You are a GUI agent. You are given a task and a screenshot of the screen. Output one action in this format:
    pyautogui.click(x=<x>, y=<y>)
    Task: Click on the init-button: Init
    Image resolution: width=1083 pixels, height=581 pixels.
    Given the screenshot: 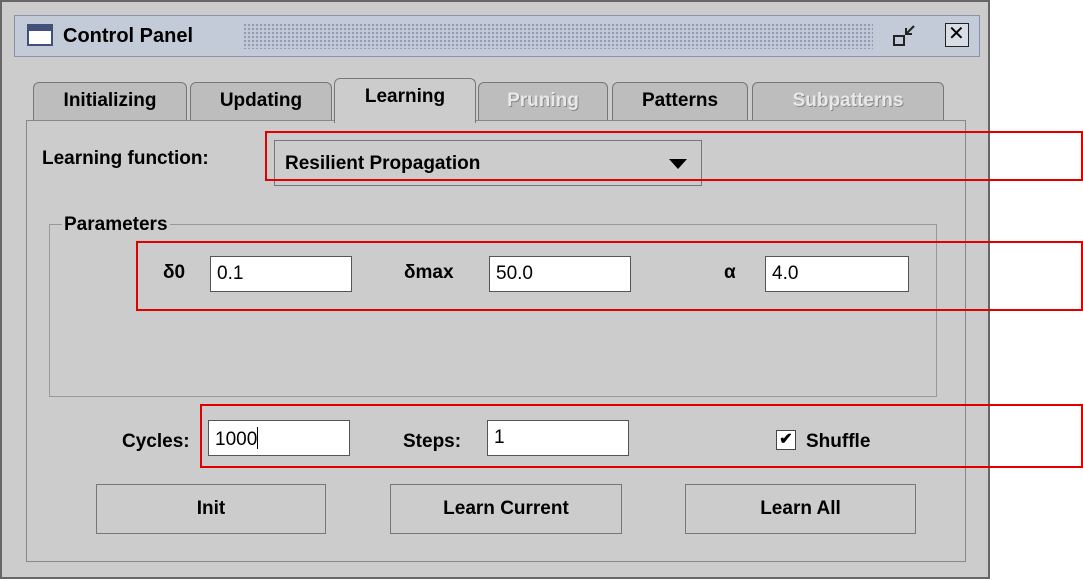 What is the action you would take?
    pyautogui.click(x=211, y=509)
    